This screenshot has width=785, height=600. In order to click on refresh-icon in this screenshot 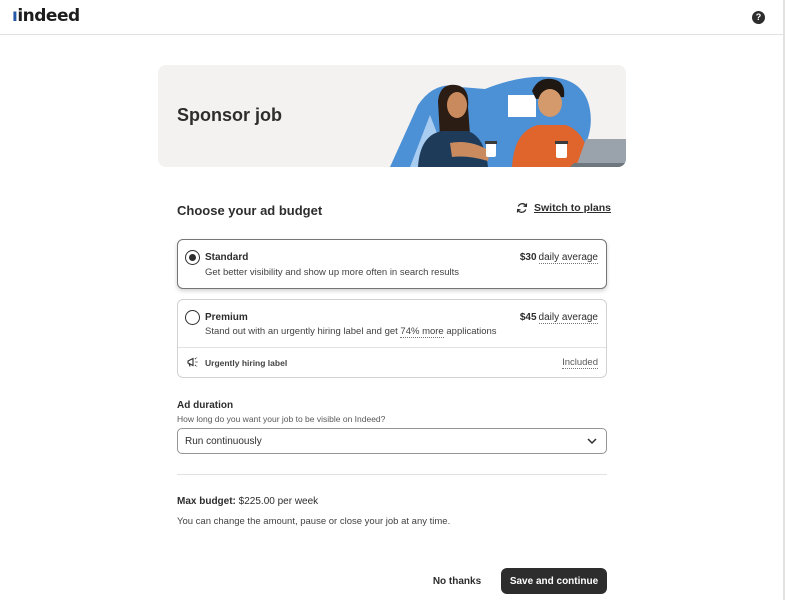, I will do `click(522, 208)`.